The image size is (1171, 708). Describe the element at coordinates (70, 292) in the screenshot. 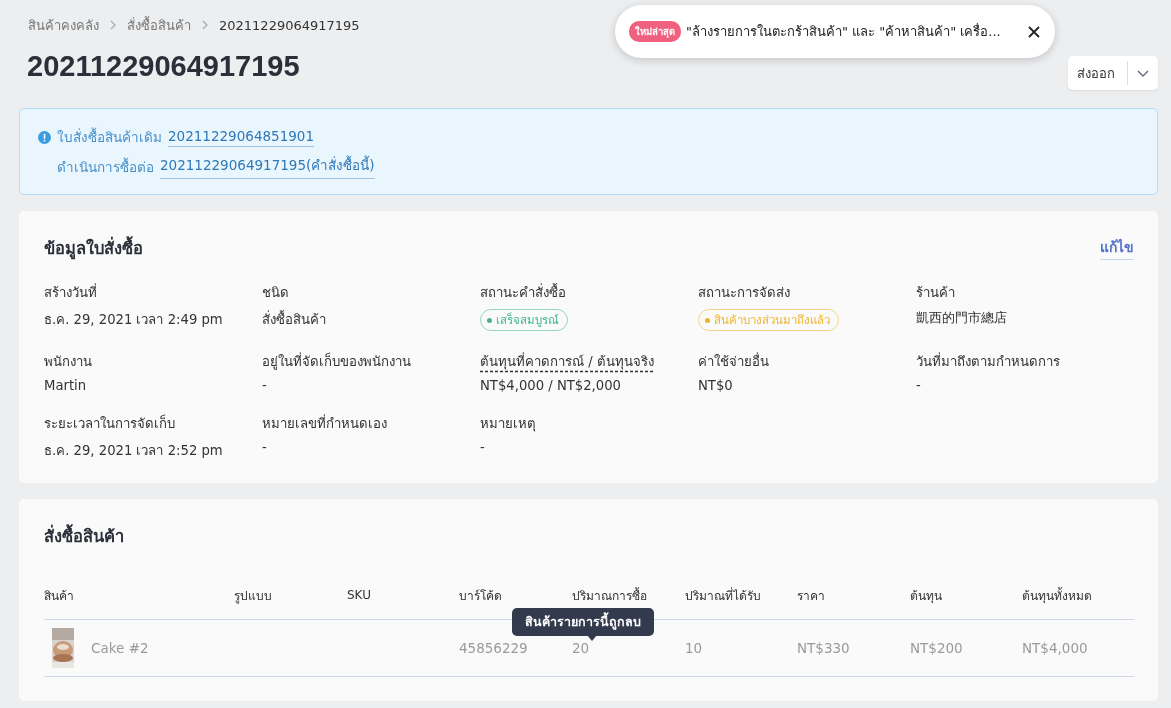

I see `field-label: สร้างวันที่` at that location.